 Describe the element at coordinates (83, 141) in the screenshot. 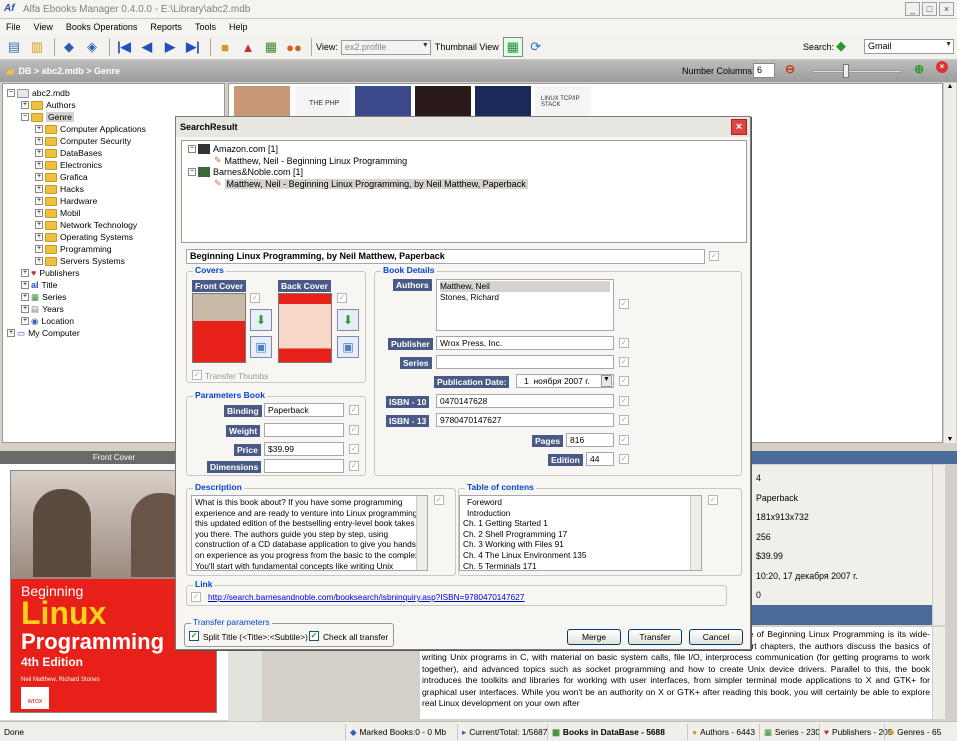

I see `tree-item-genre-child: + Computer Security` at that location.